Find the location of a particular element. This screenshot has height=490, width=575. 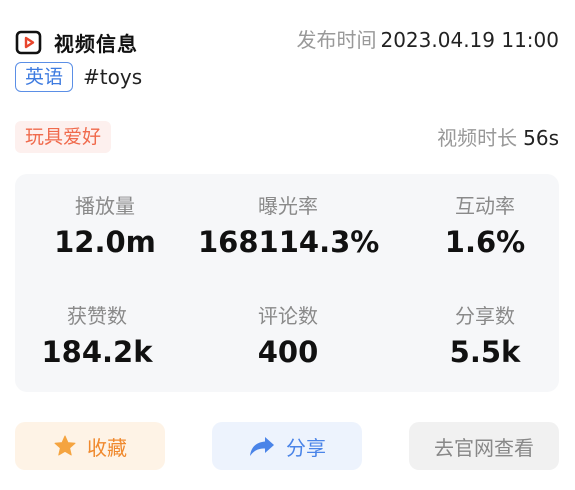

official-site-button: 去官网查看 is located at coordinates (484, 446).